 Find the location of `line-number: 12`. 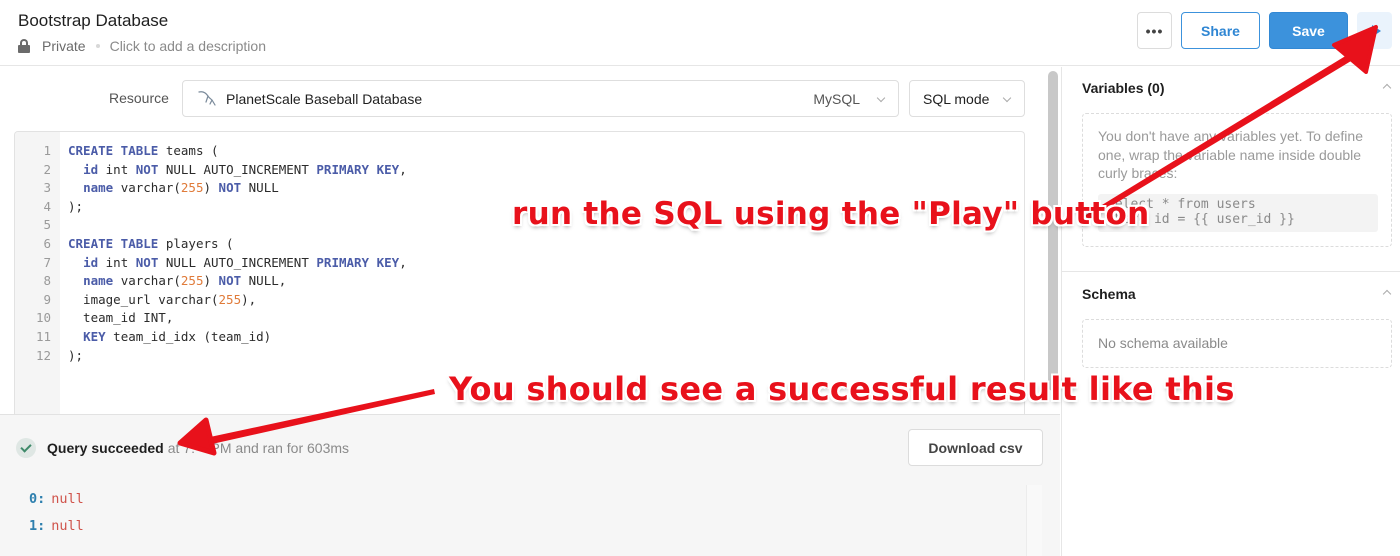

line-number: 12 is located at coordinates (43, 355).